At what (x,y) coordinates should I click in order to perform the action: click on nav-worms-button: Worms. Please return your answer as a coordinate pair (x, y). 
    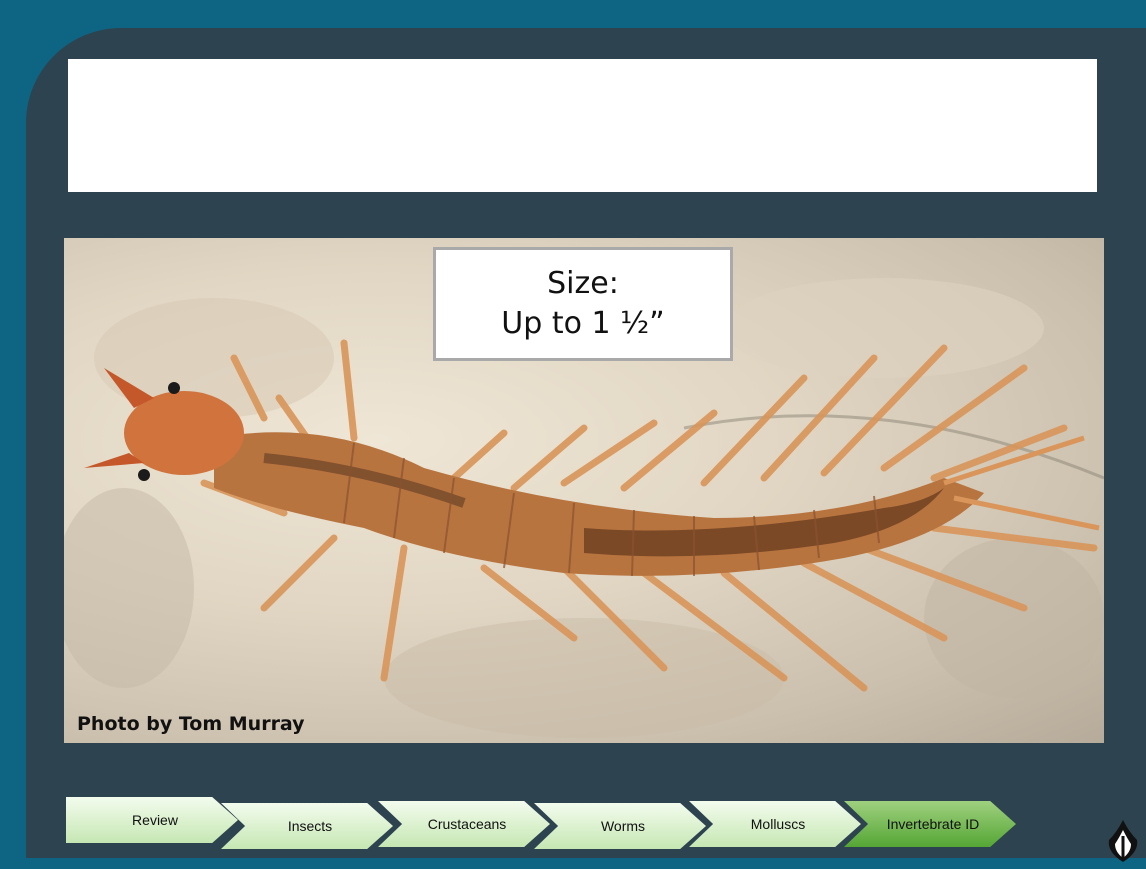
    Looking at the image, I should click on (620, 826).